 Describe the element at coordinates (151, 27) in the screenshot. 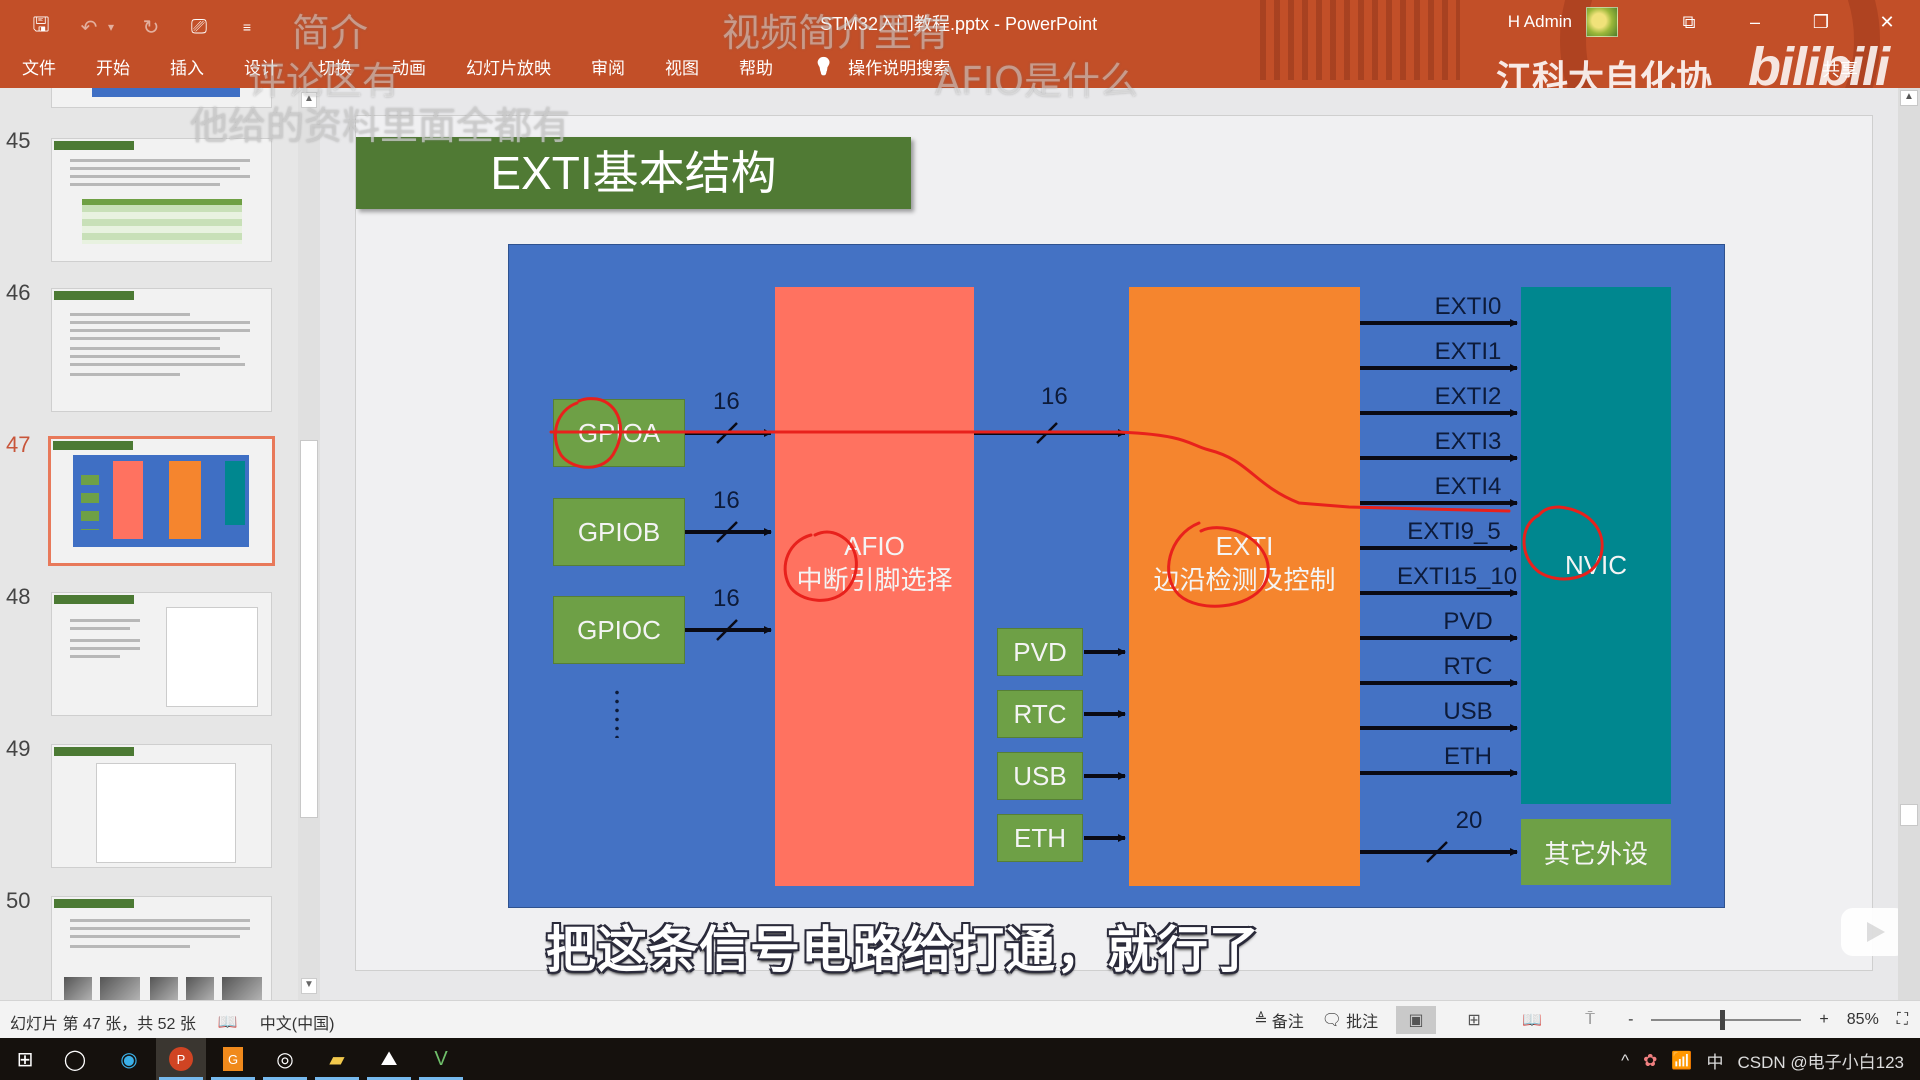

I see `redo-icon: ↻` at that location.